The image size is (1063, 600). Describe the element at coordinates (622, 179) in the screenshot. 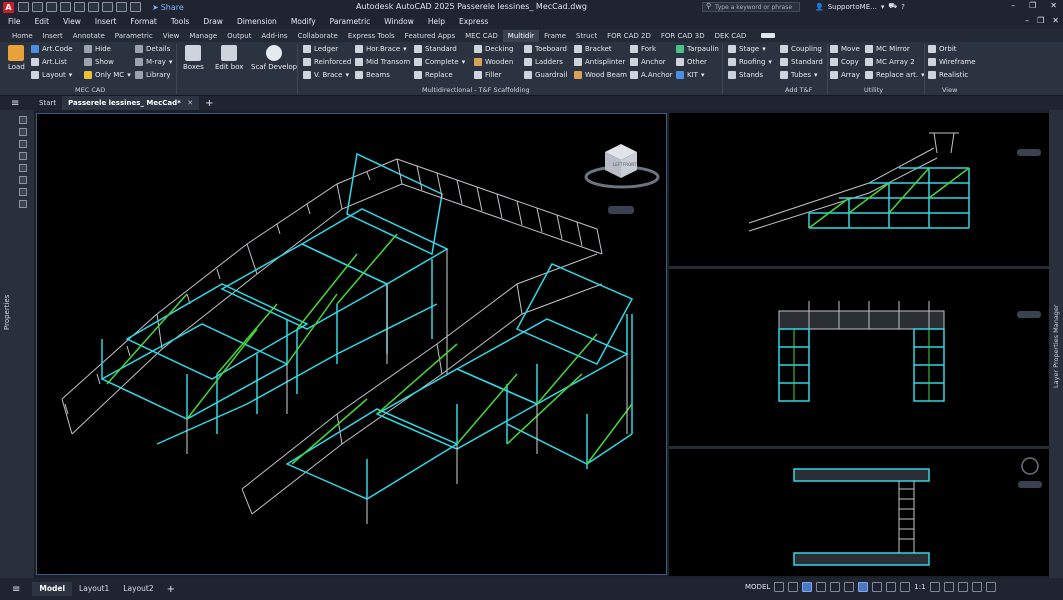

I see `viewcube: LEFT FRONT` at that location.